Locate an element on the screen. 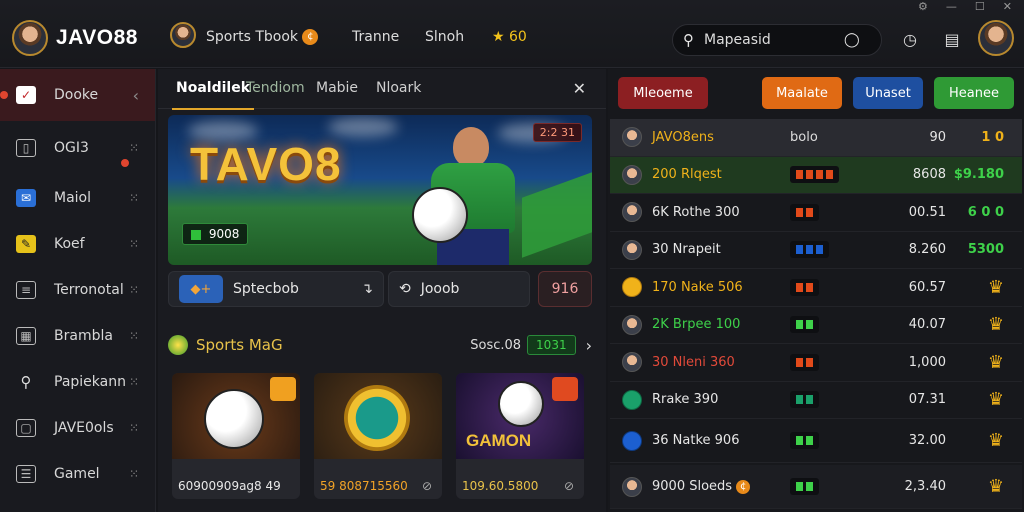  sidebar-item-maiol: ✉ Maiol ⁙ is located at coordinates (77, 198).